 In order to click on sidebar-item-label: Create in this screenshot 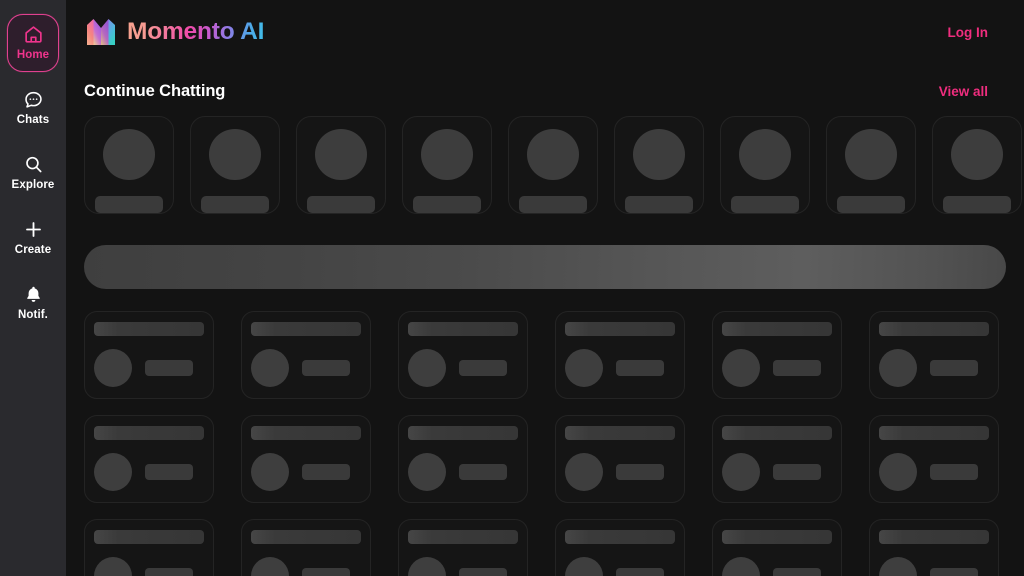, I will do `click(33, 250)`.